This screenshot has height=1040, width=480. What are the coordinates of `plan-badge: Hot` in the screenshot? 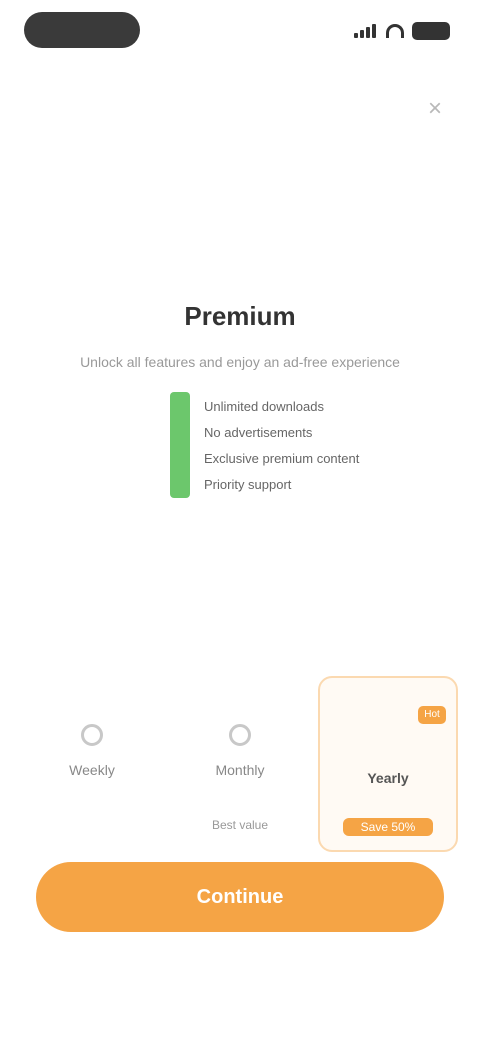 It's located at (432, 715).